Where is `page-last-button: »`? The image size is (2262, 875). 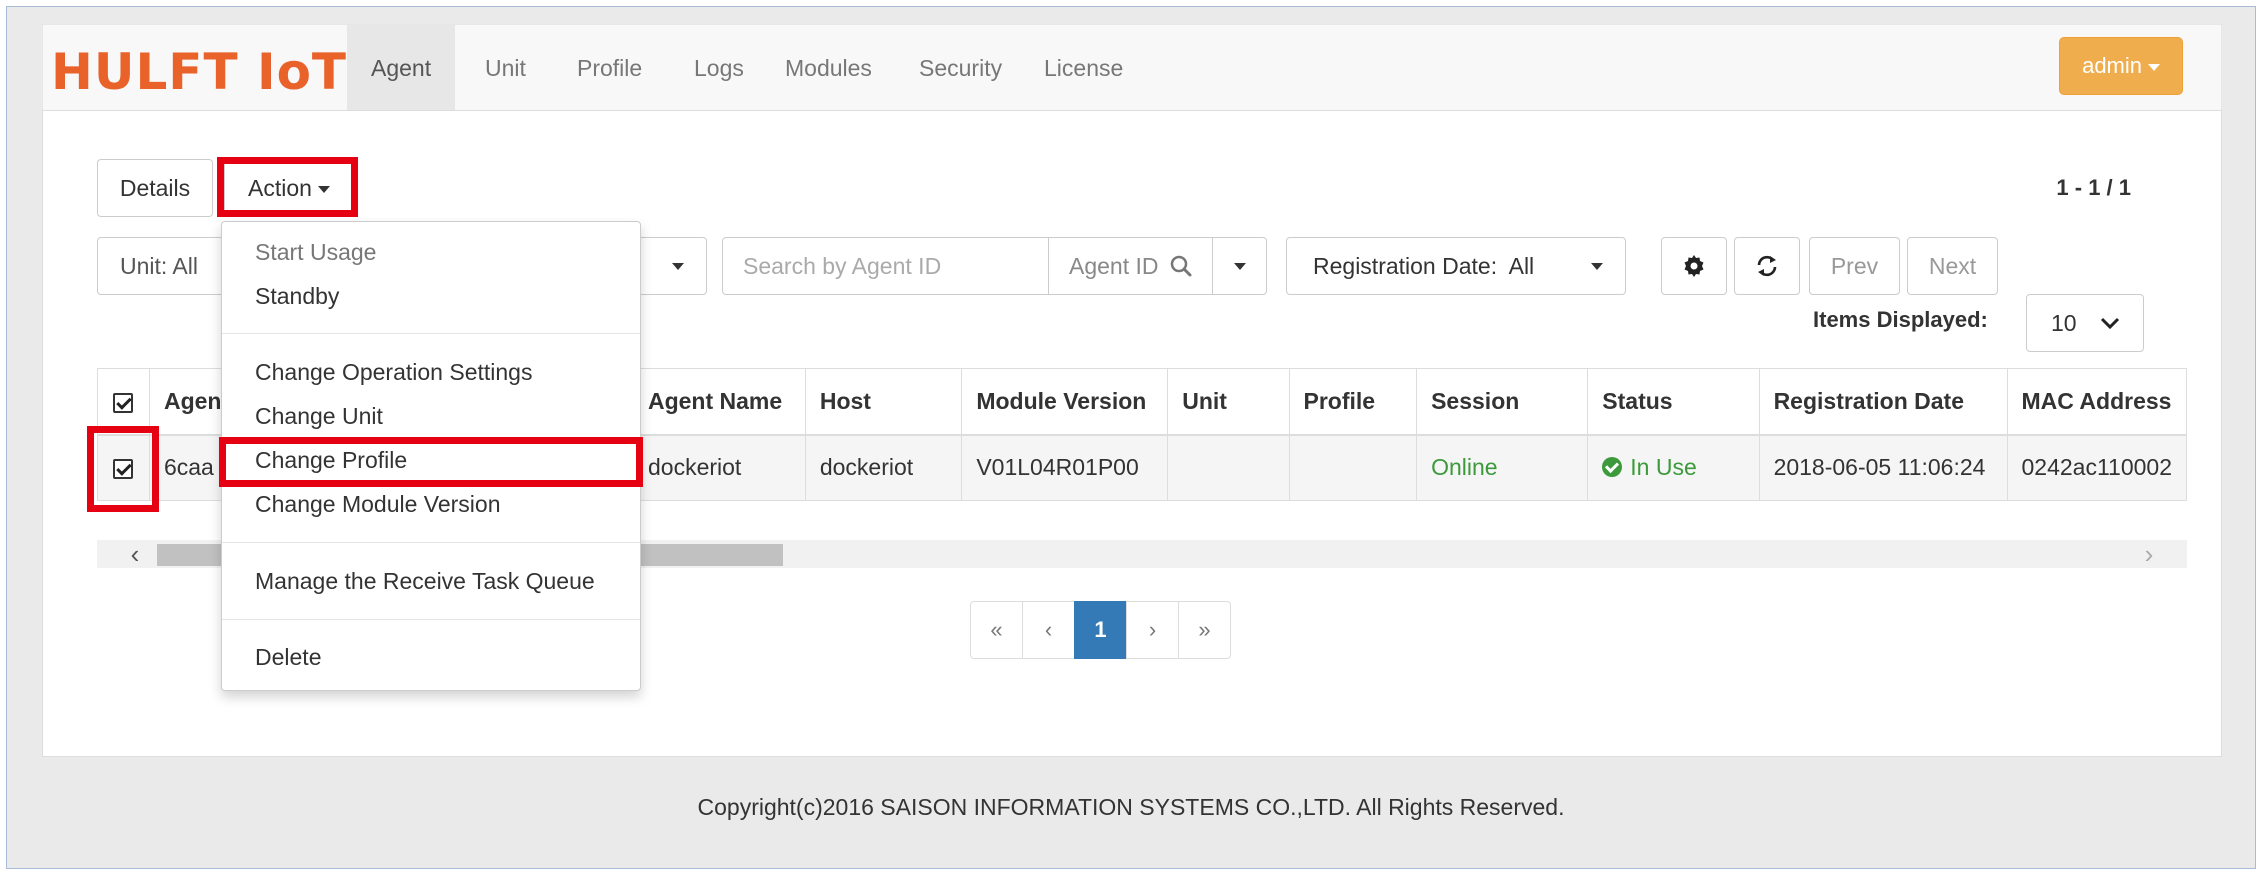
page-last-button: » is located at coordinates (1204, 630).